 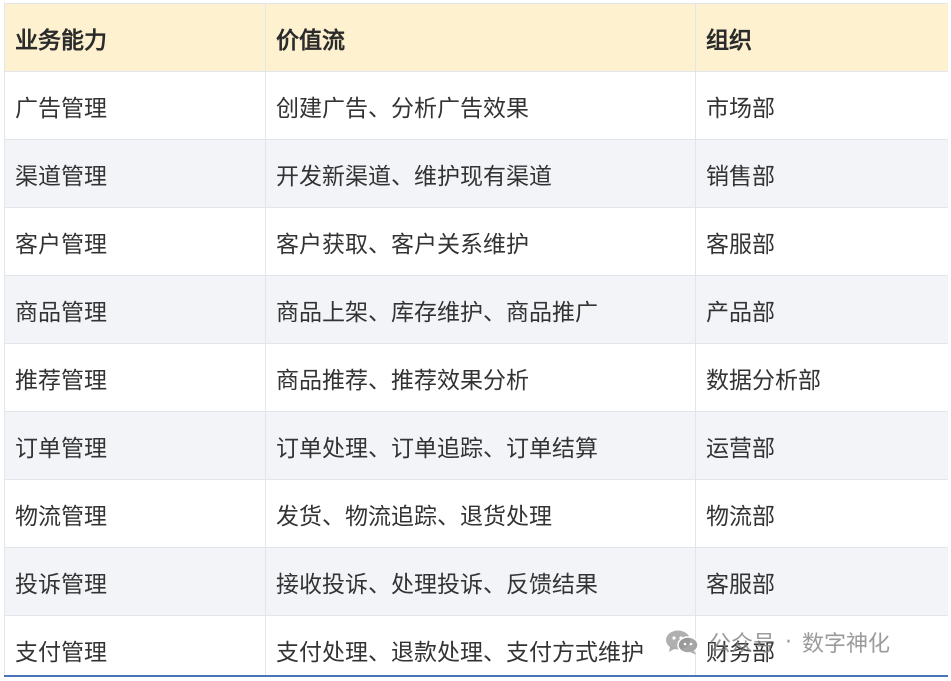 I want to click on cell-organization: 产品部, so click(x=821, y=309).